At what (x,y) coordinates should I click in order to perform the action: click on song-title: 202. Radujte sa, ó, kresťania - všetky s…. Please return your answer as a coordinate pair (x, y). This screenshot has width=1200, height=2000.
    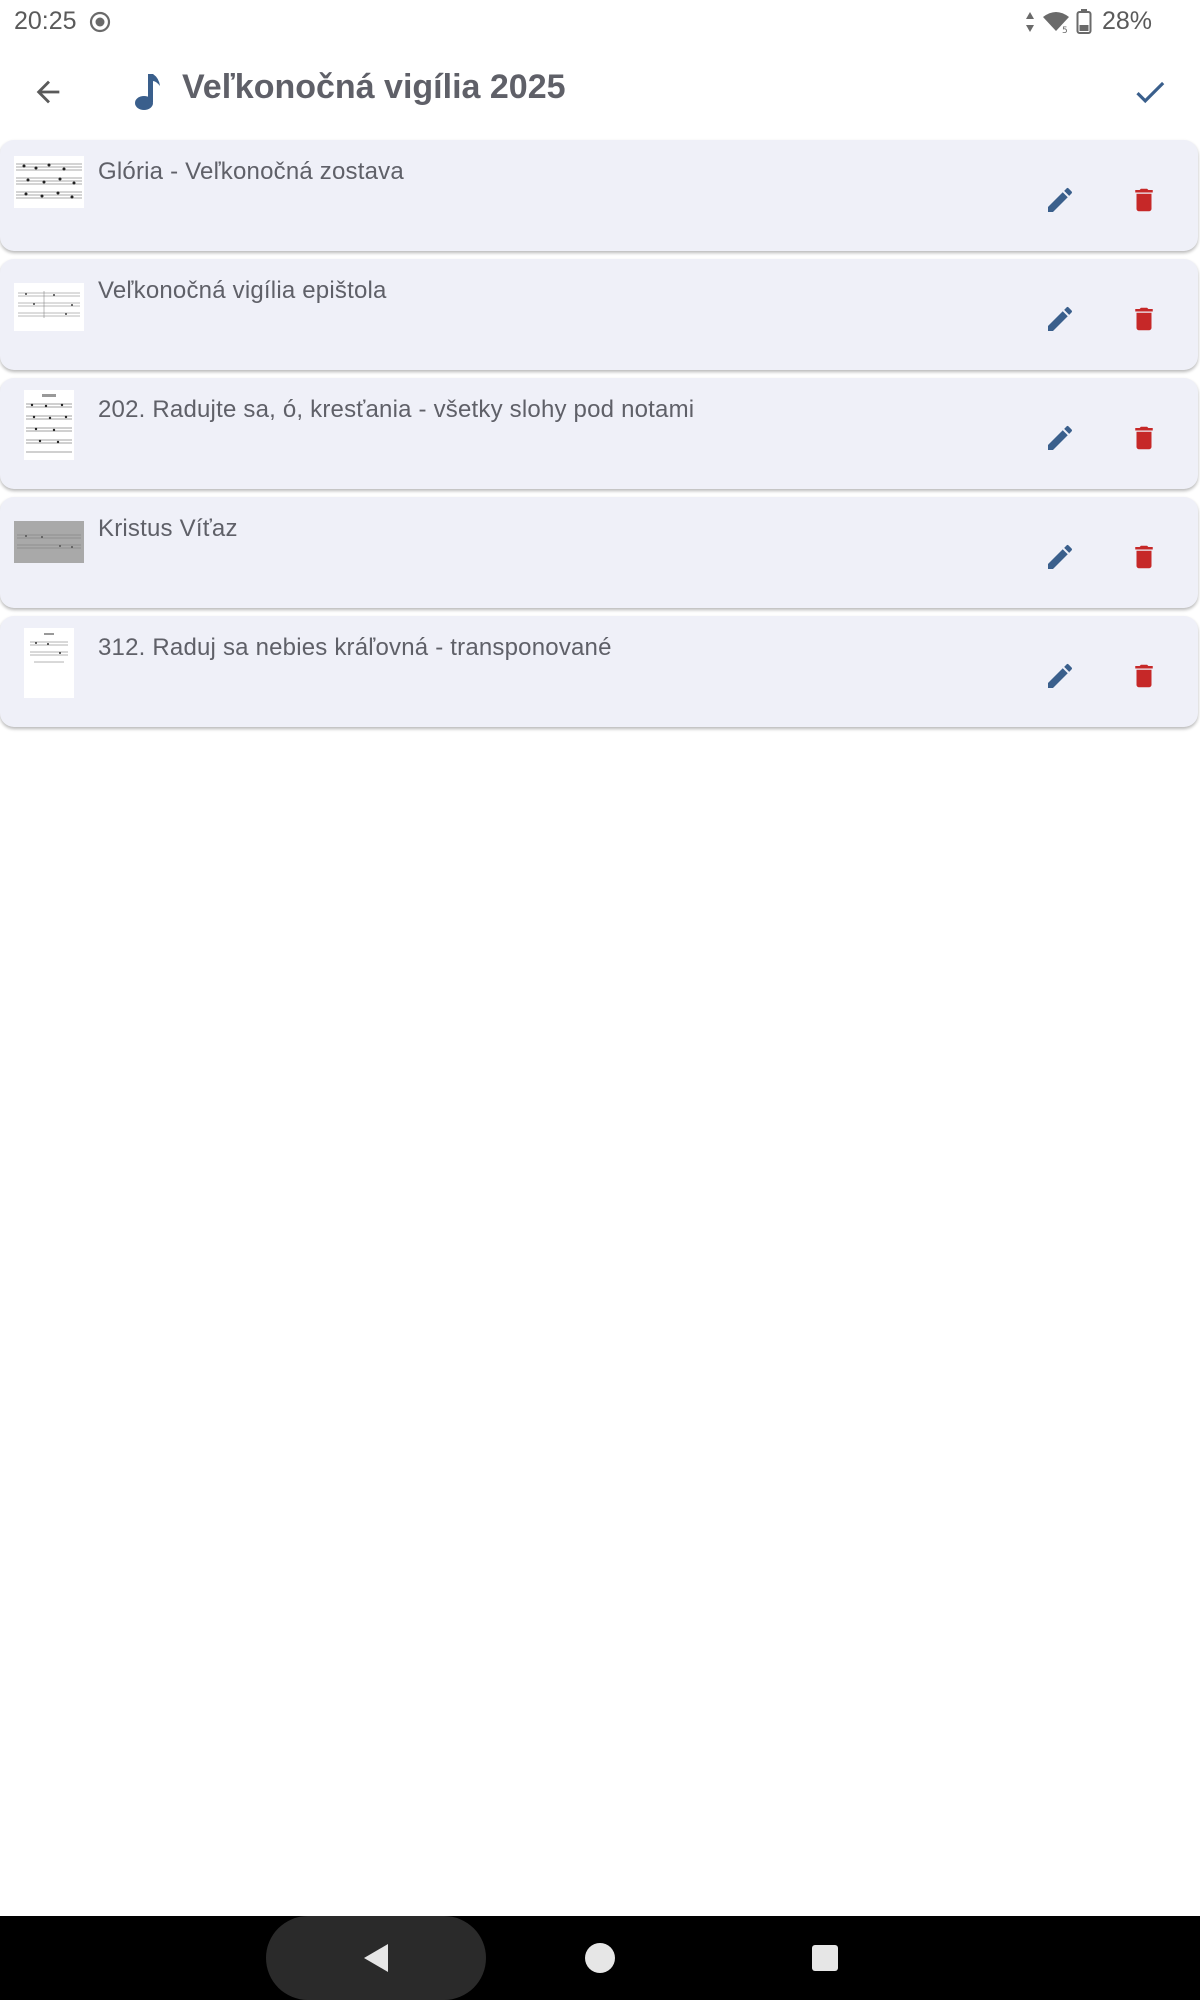
    Looking at the image, I should click on (396, 409).